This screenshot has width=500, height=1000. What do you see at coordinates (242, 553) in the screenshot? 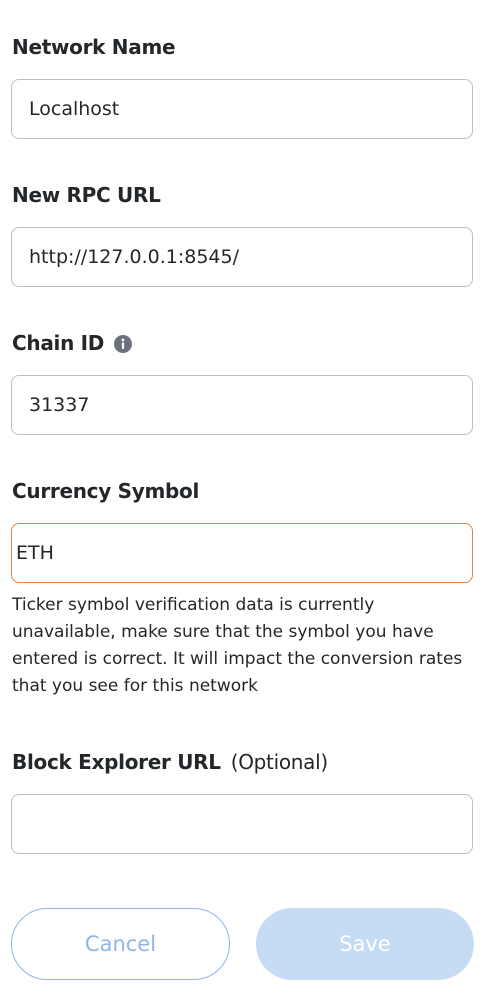
I see `currency-symbol-input` at bounding box center [242, 553].